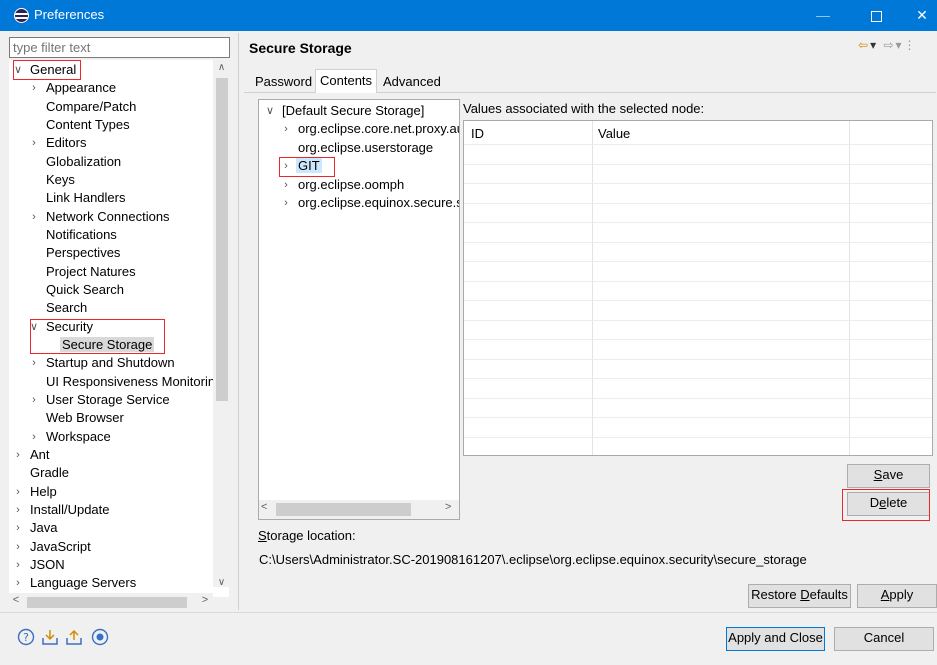 This screenshot has height=665, width=937. What do you see at coordinates (43, 491) in the screenshot?
I see `tree-item-label: Help` at bounding box center [43, 491].